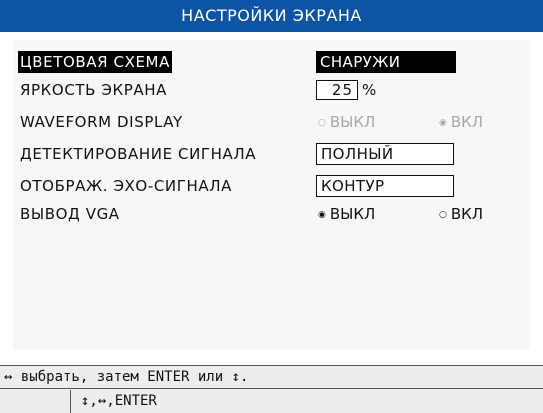 This screenshot has width=543, height=413. I want to click on vga-option-on-label: ВКЛ, so click(467, 214).